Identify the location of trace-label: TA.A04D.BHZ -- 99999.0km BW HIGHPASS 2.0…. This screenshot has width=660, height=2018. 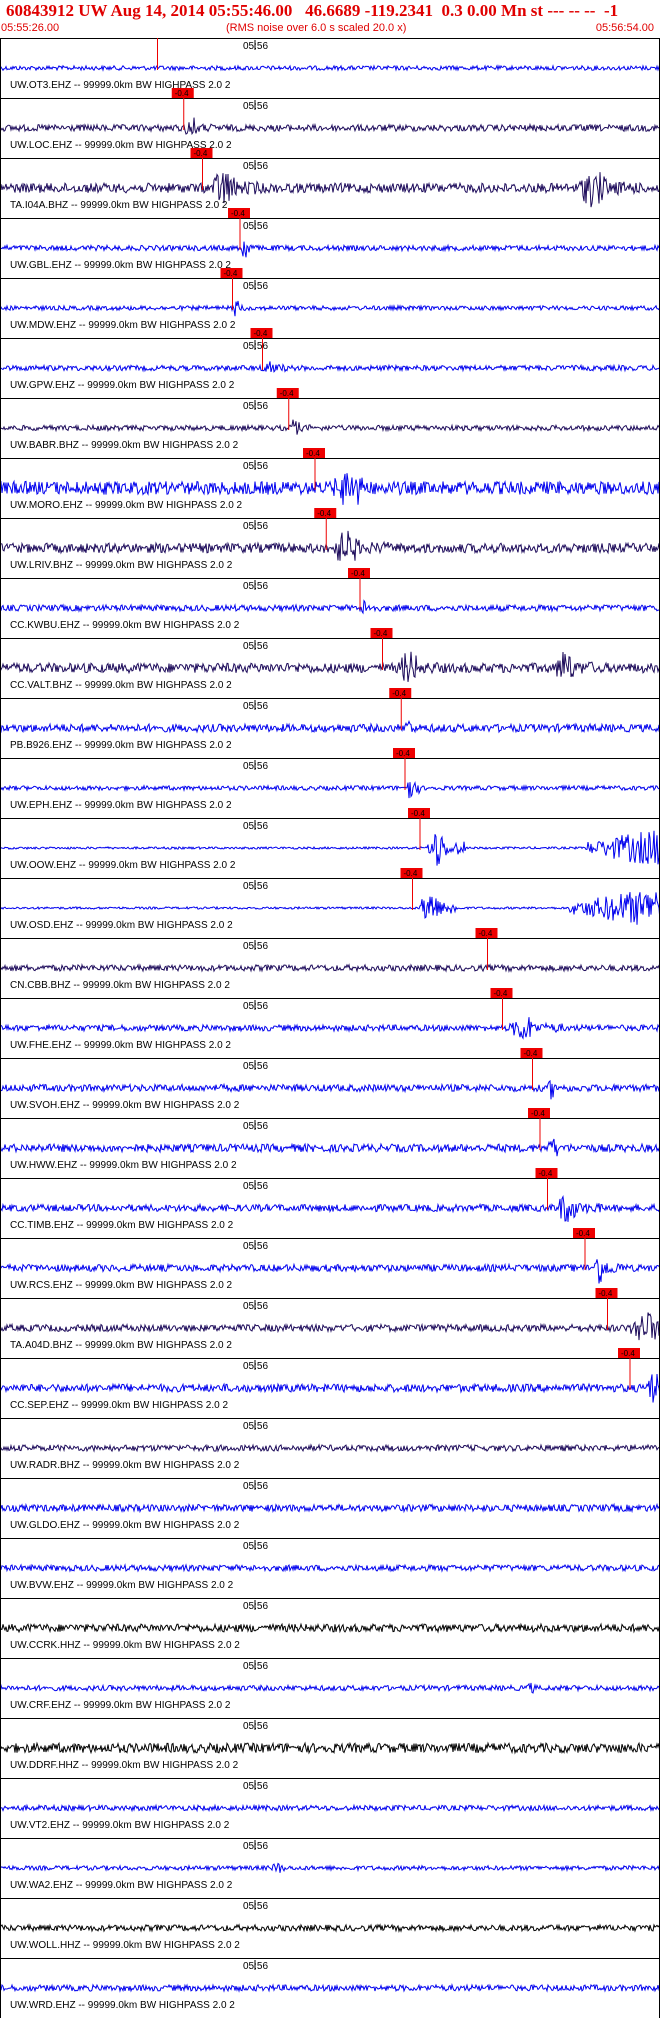
(121, 1345).